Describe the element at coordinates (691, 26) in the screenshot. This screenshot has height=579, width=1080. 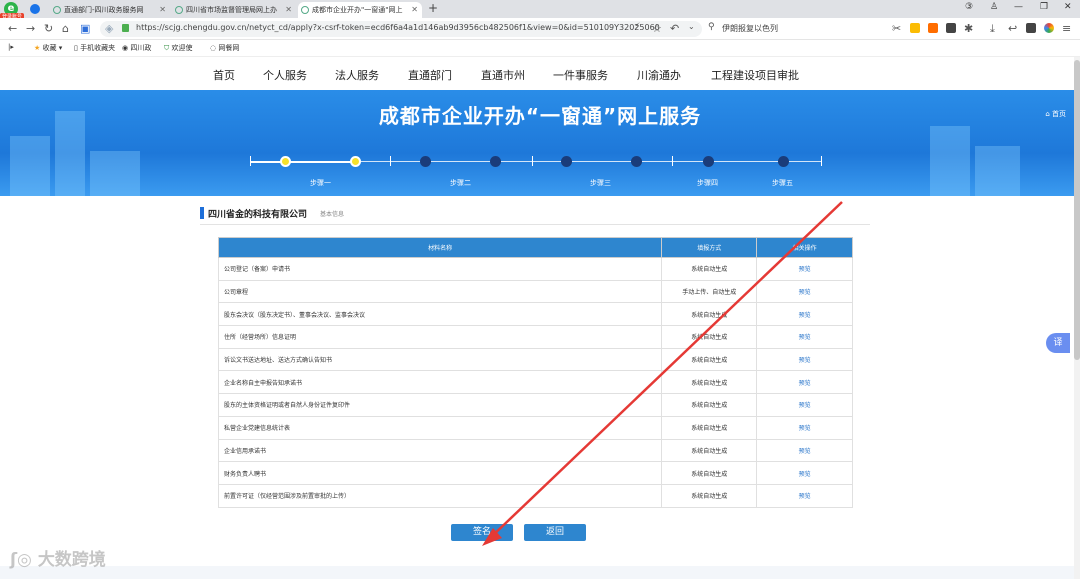
I see `chevron-down-icon: ⌄` at that location.